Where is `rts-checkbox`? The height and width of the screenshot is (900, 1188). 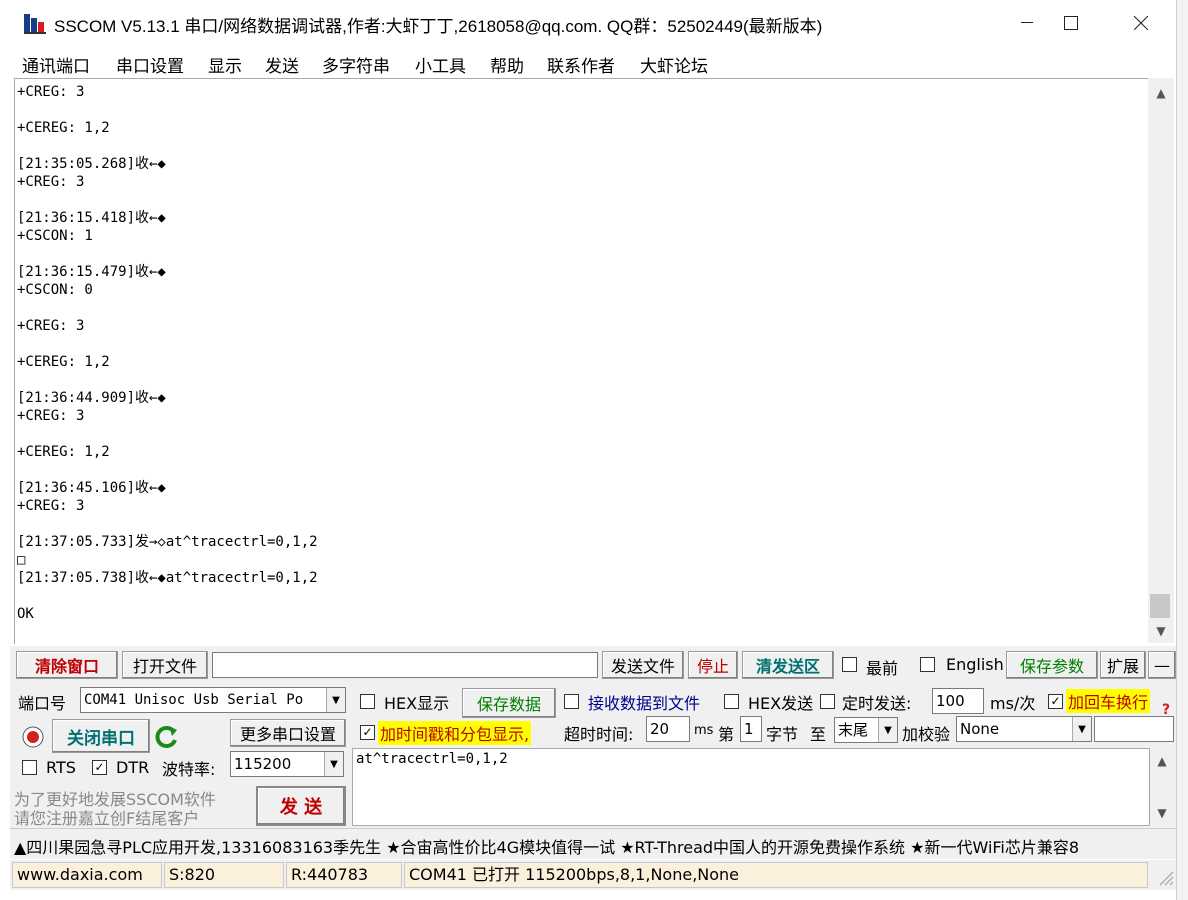
rts-checkbox is located at coordinates (29, 767).